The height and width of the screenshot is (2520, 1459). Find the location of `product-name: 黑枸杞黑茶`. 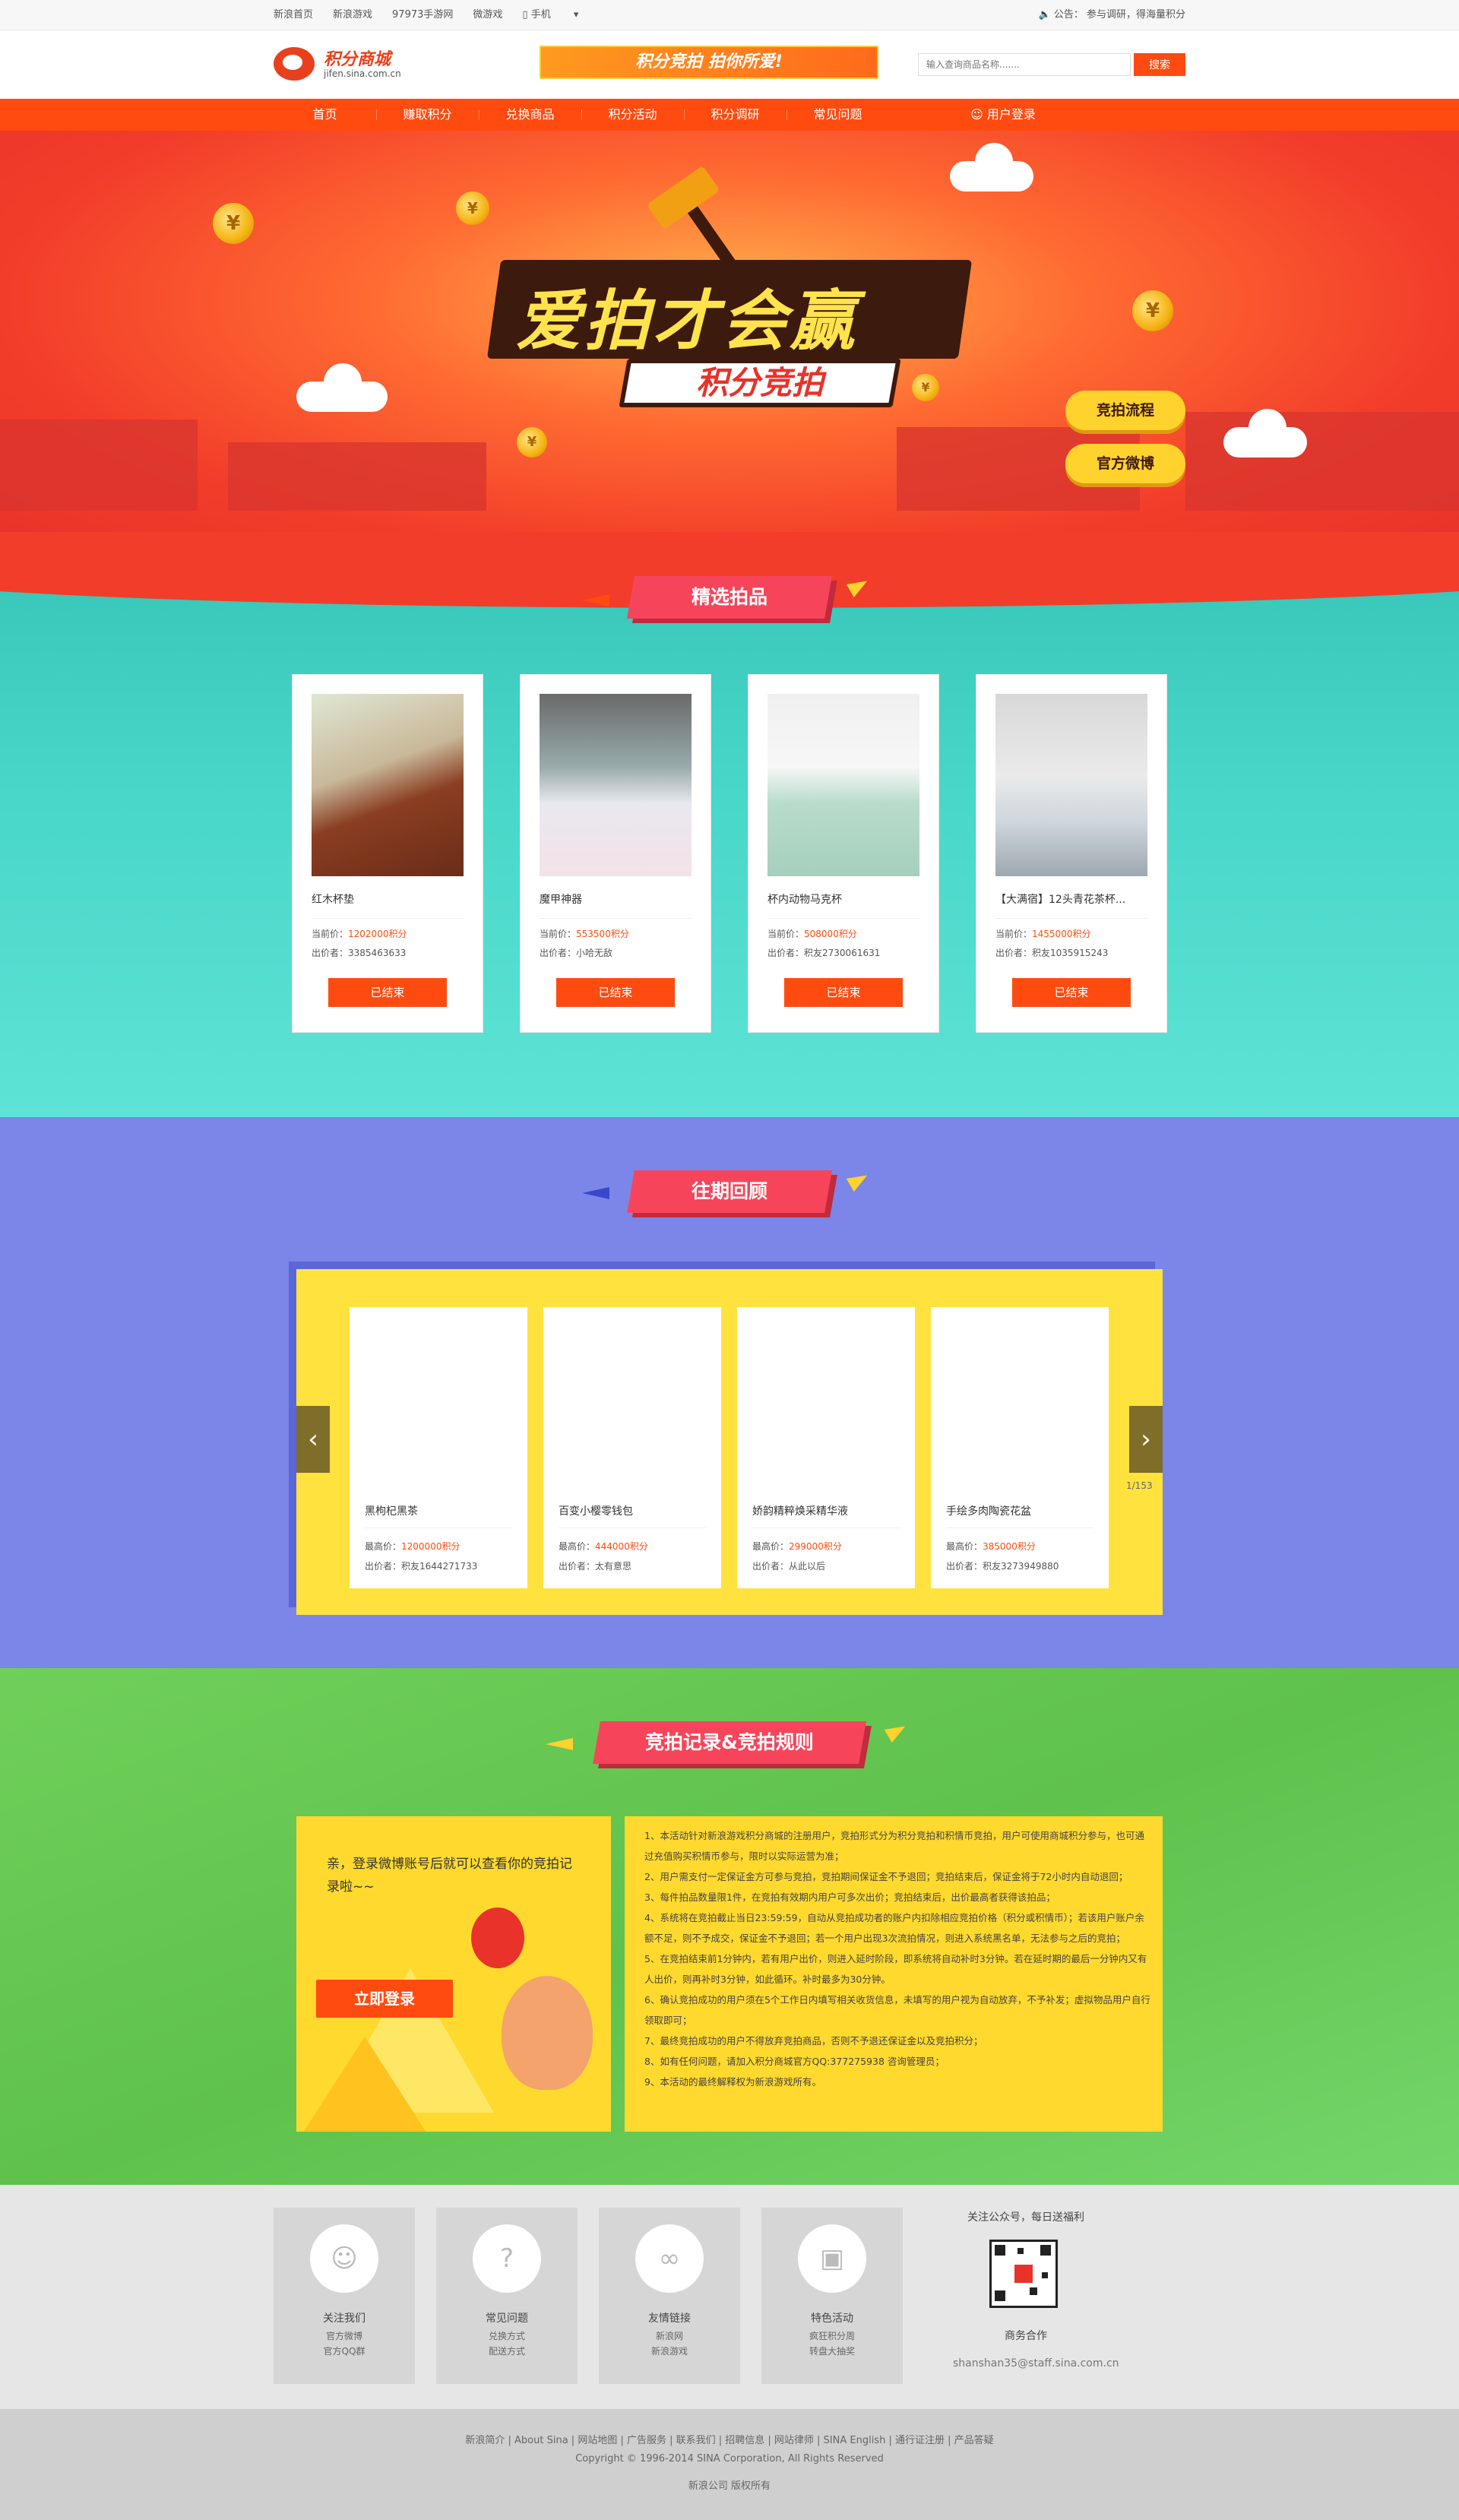

product-name: 黑枸杞黑茶 is located at coordinates (391, 1510).